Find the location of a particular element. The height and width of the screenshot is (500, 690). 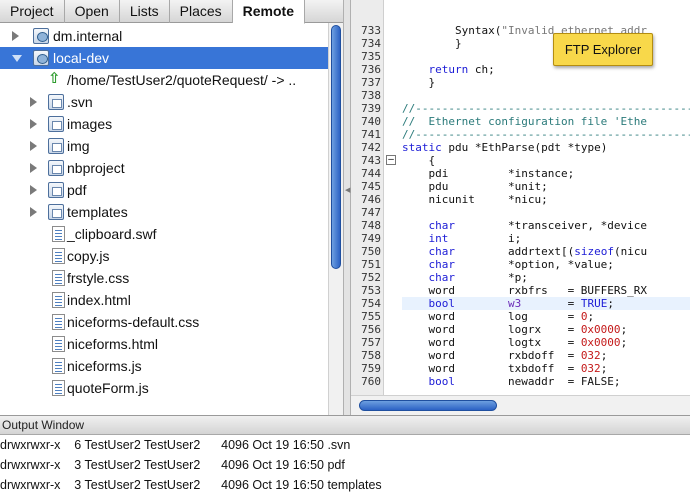

code-line: pdu *unit; is located at coordinates (474, 186).